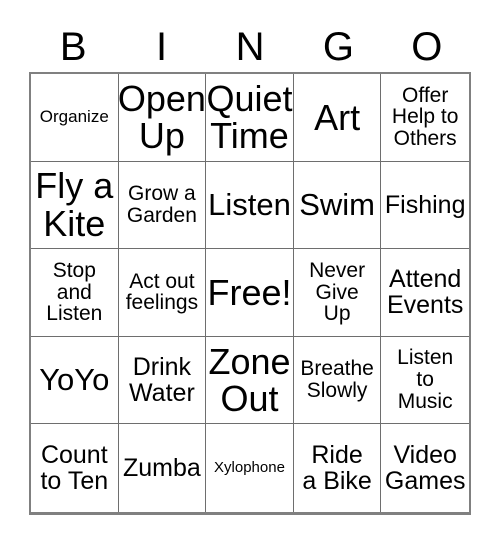  I want to click on bingo-cell-n5: Xylophone, so click(250, 468).